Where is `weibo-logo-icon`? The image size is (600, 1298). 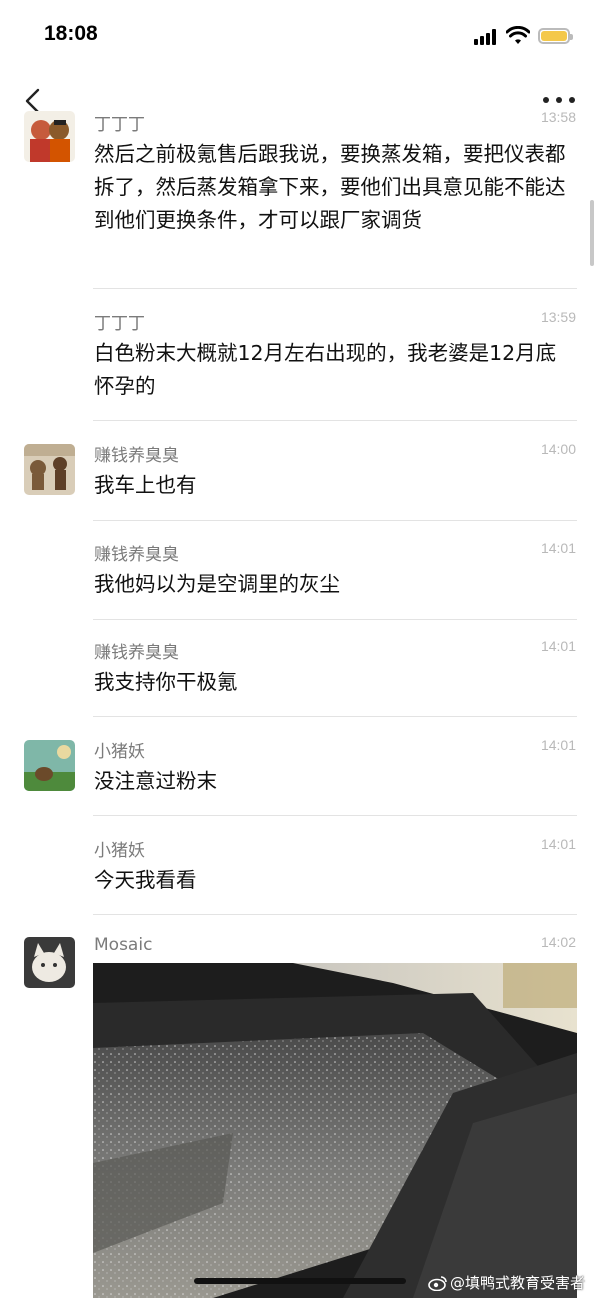 weibo-logo-icon is located at coordinates (437, 1283).